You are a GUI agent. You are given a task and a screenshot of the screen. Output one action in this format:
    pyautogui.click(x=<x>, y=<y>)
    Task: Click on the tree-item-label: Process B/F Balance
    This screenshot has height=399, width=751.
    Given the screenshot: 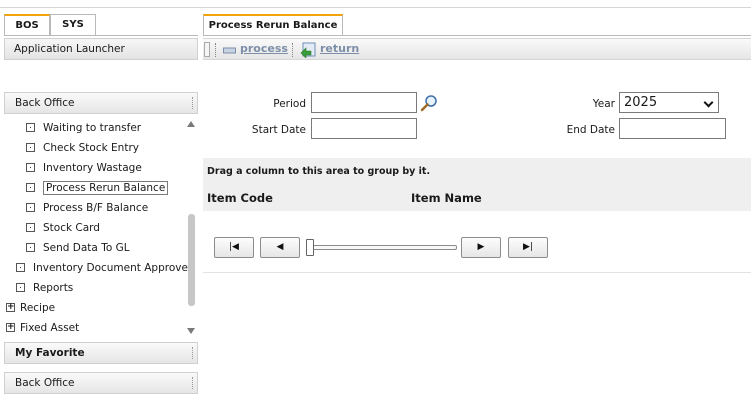 What is the action you would take?
    pyautogui.click(x=96, y=208)
    